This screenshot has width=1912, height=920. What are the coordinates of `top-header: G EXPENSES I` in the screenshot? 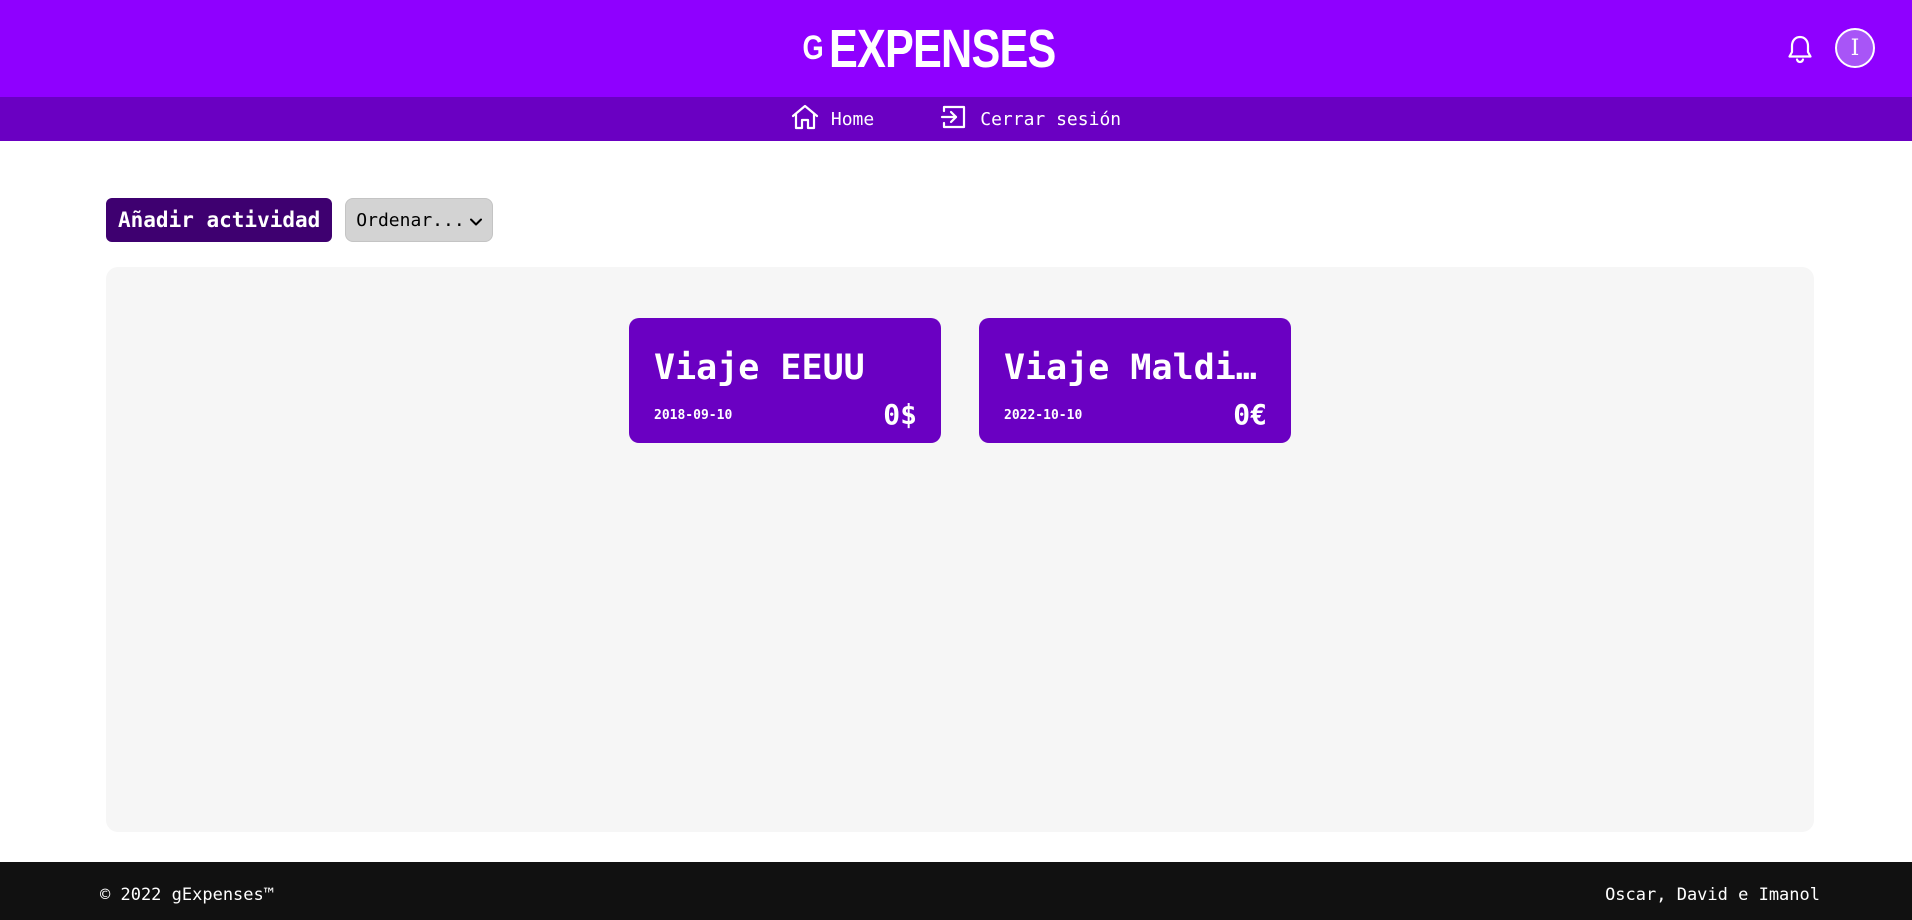 It's located at (956, 48).